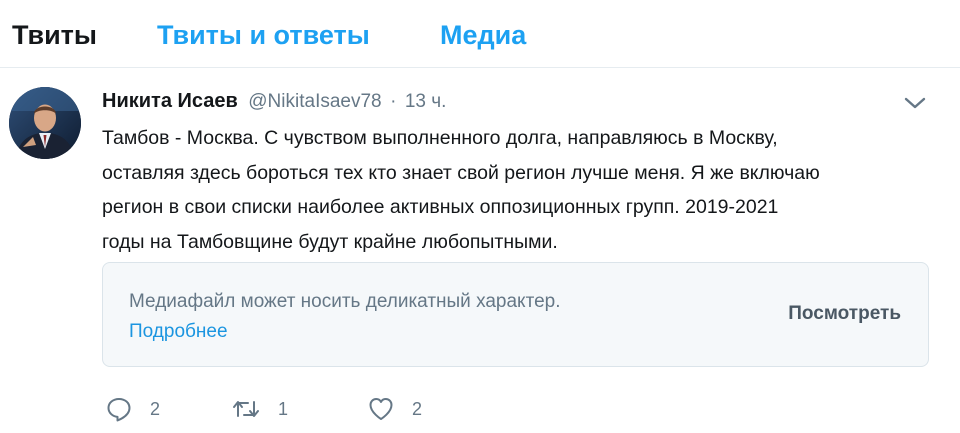  What do you see at coordinates (260, 409) in the screenshot?
I see `retweet-button: 1` at bounding box center [260, 409].